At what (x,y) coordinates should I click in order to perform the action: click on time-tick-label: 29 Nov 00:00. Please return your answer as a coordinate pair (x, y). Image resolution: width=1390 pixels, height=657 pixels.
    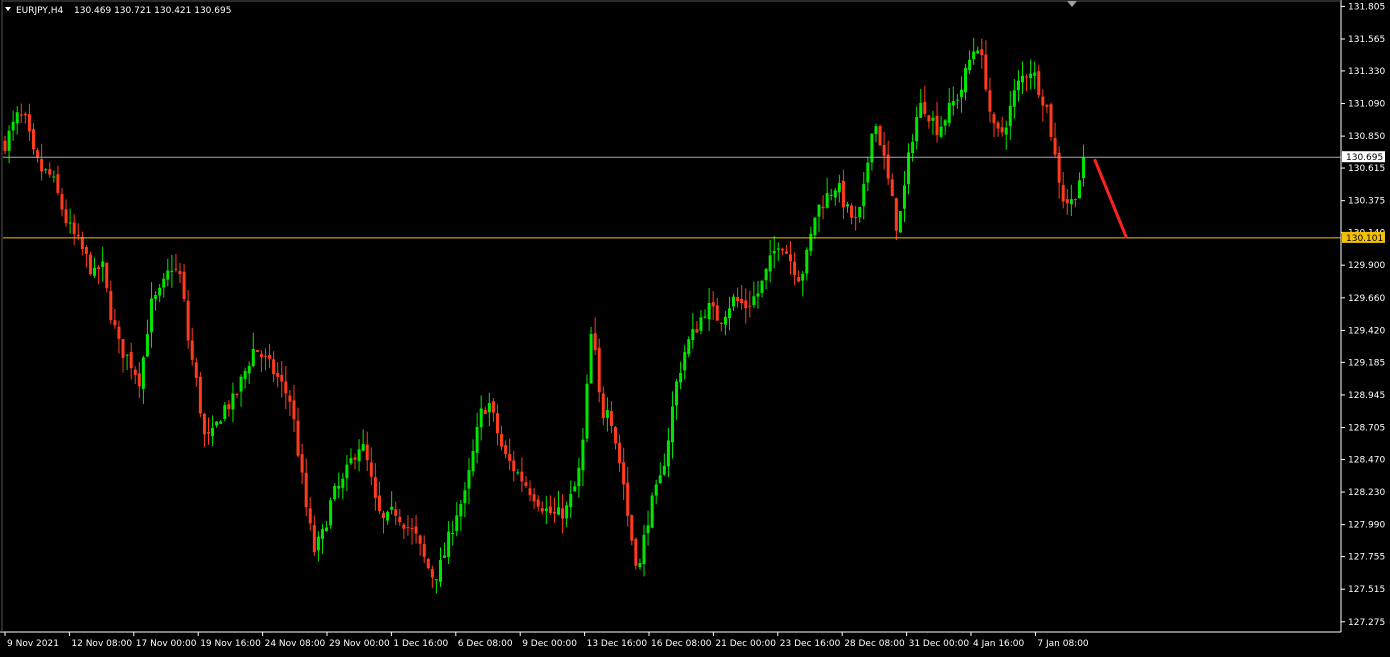
    Looking at the image, I should click on (359, 644).